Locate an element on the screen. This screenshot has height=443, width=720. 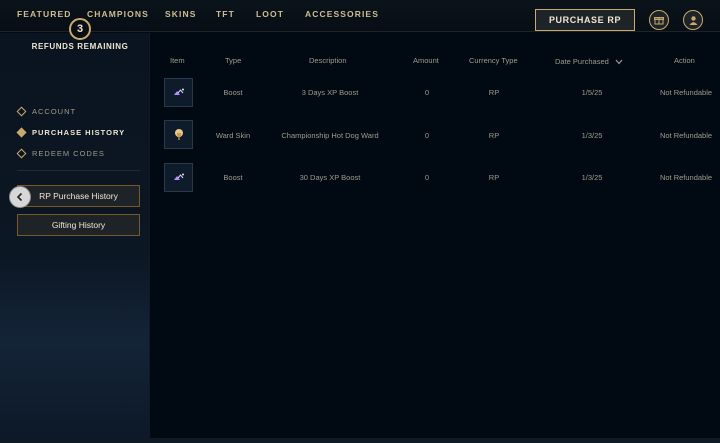
tab-accessories: ACCESSORIES is located at coordinates (342, 14).